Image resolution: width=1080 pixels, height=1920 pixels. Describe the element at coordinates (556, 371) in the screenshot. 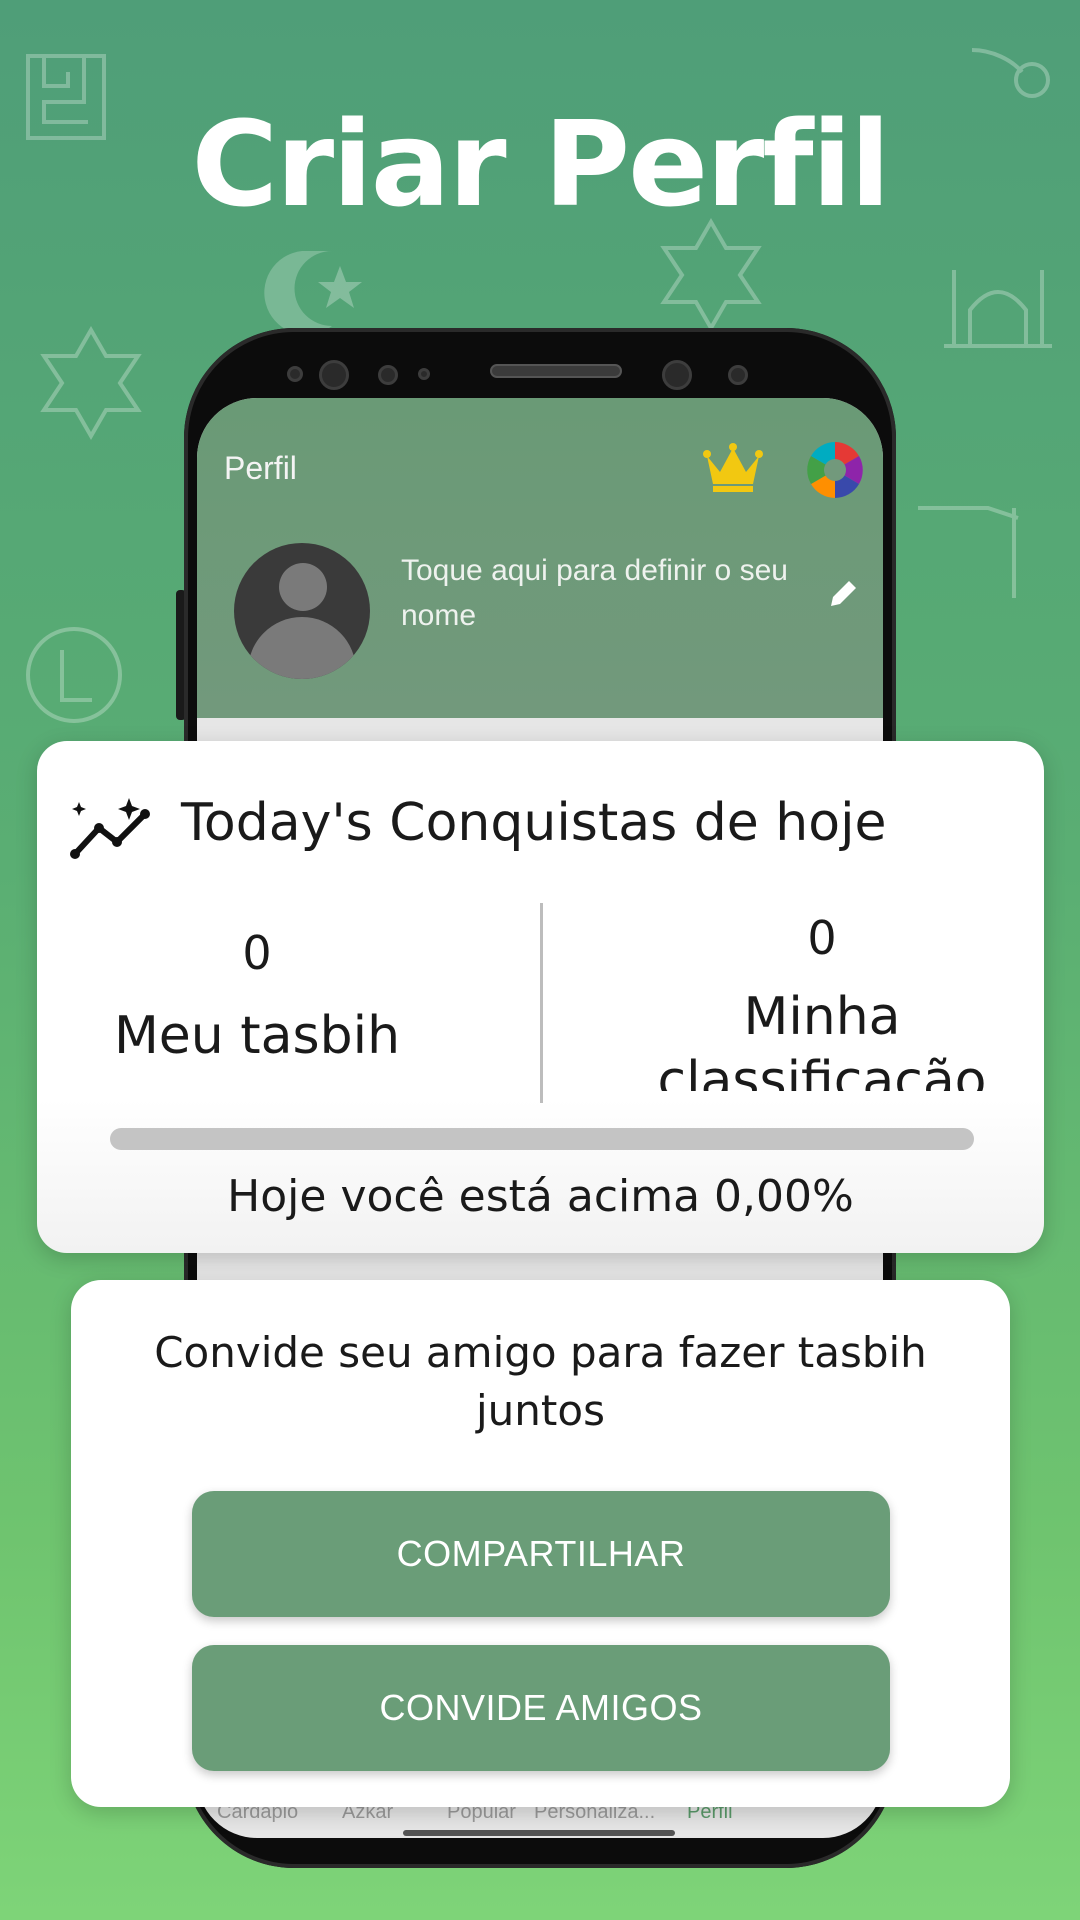

I see `earpiece-speaker` at that location.